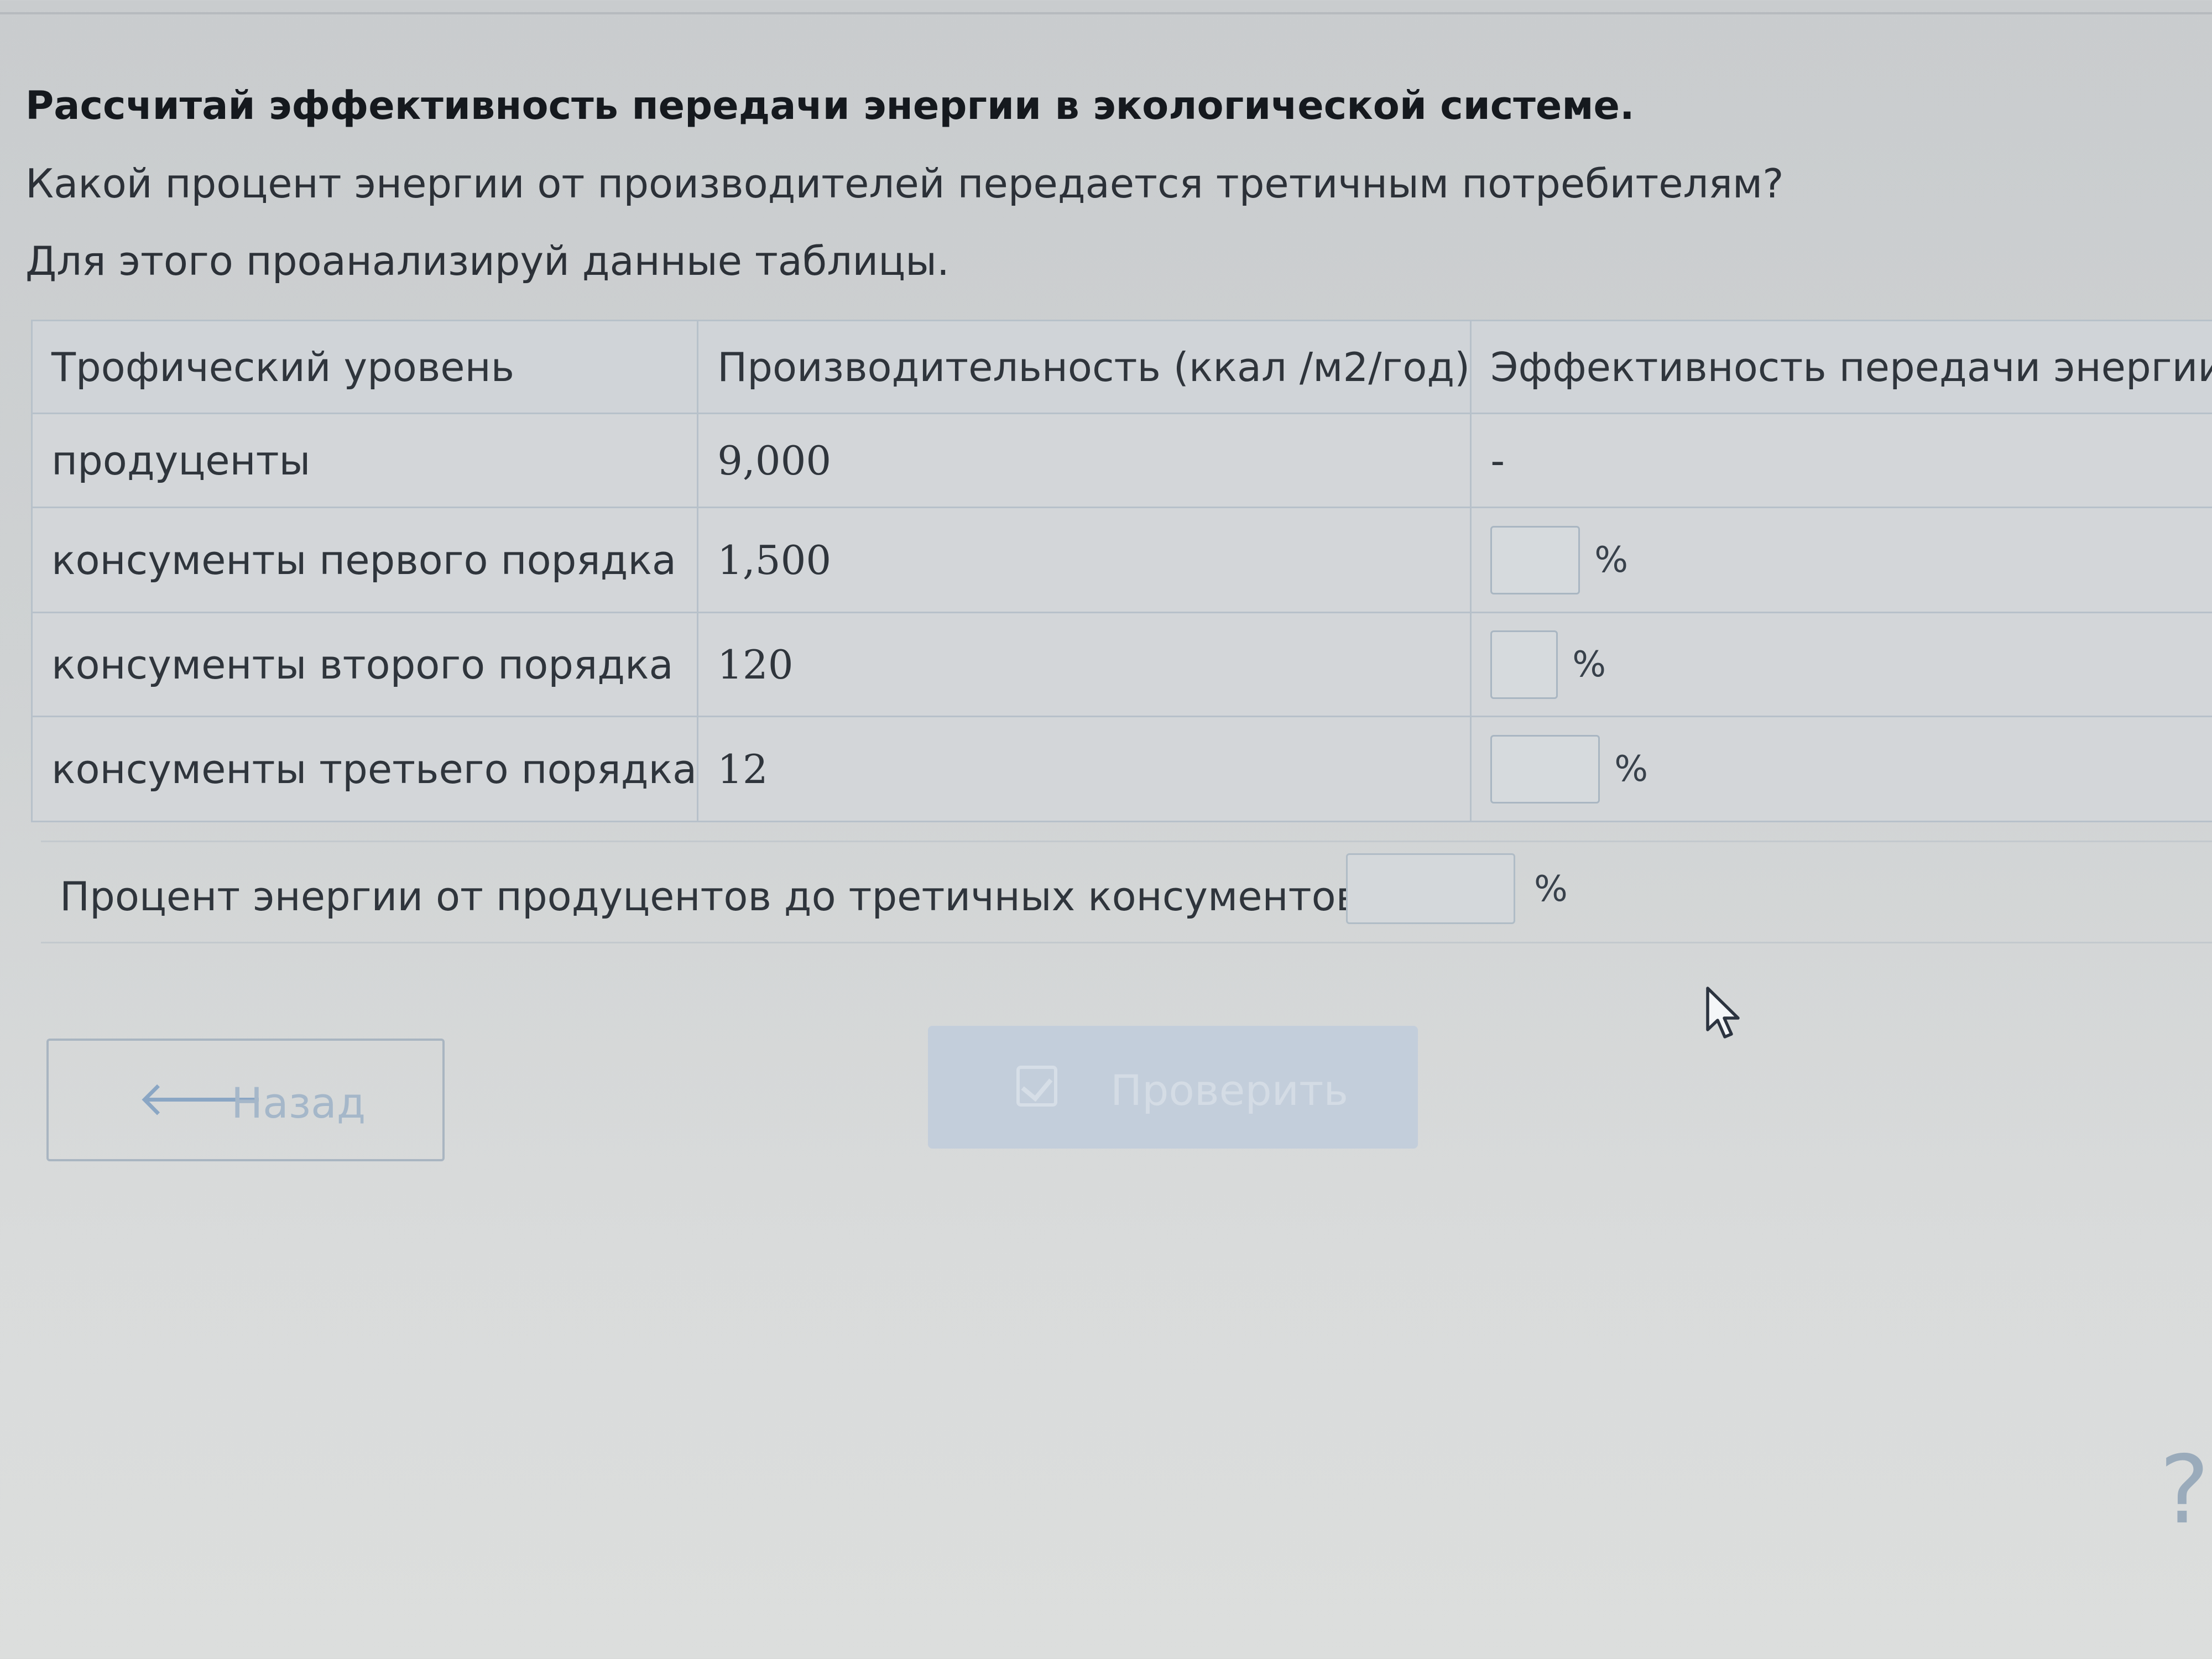 This screenshot has height=1659, width=2212. I want to click on task-instruction: Для этого проанализируй данные таблицы., so click(488, 261).